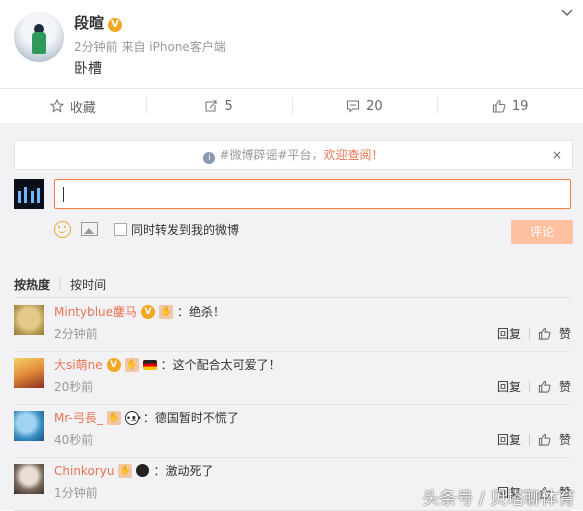 This screenshot has height=511, width=583. Describe the element at coordinates (542, 232) in the screenshot. I see `submit-comment-button: 评论` at that location.